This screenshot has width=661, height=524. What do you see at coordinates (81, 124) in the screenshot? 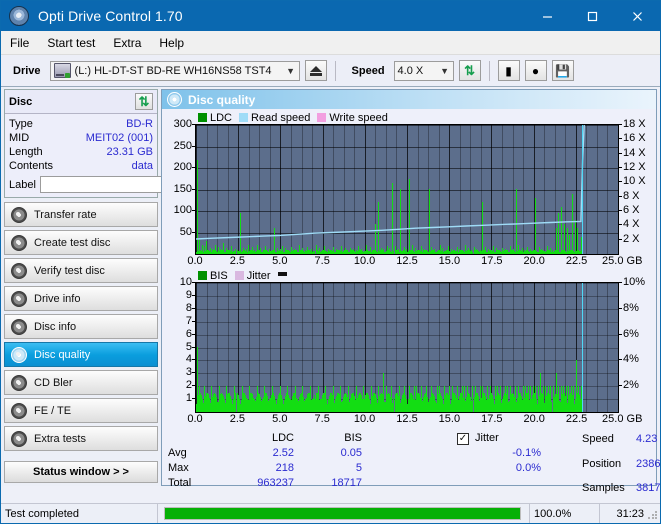
I see `disc-row-type: Type BD-R` at bounding box center [81, 124].